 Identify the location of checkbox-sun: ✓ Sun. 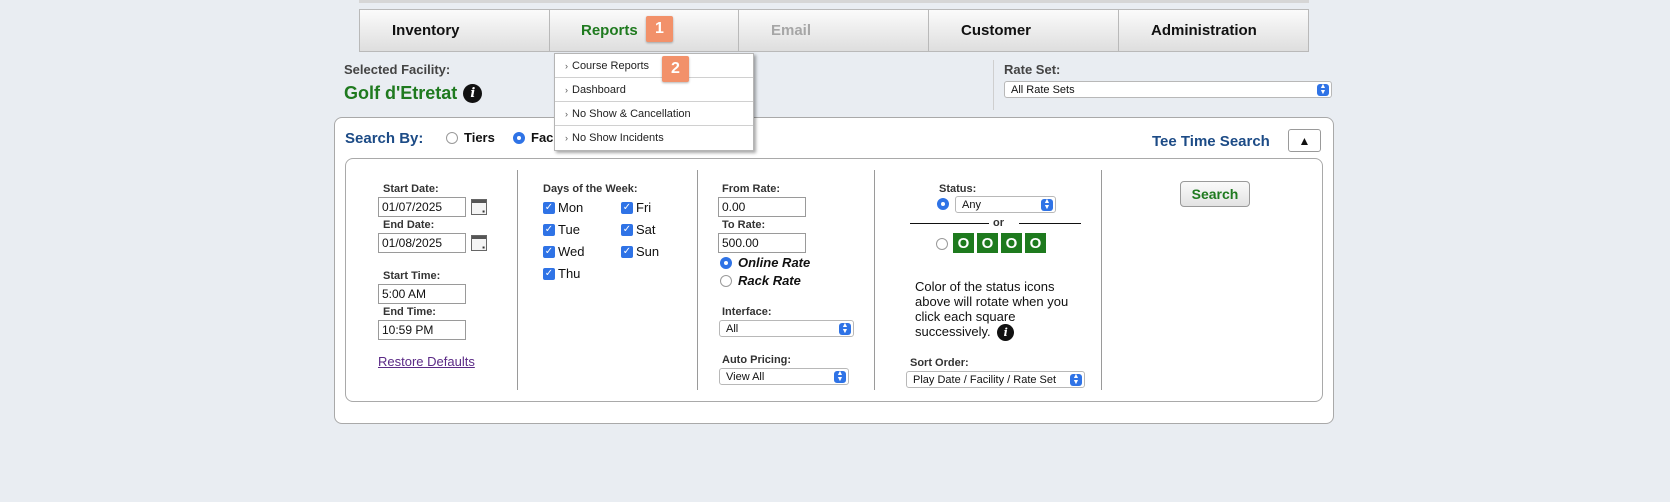
(640, 251).